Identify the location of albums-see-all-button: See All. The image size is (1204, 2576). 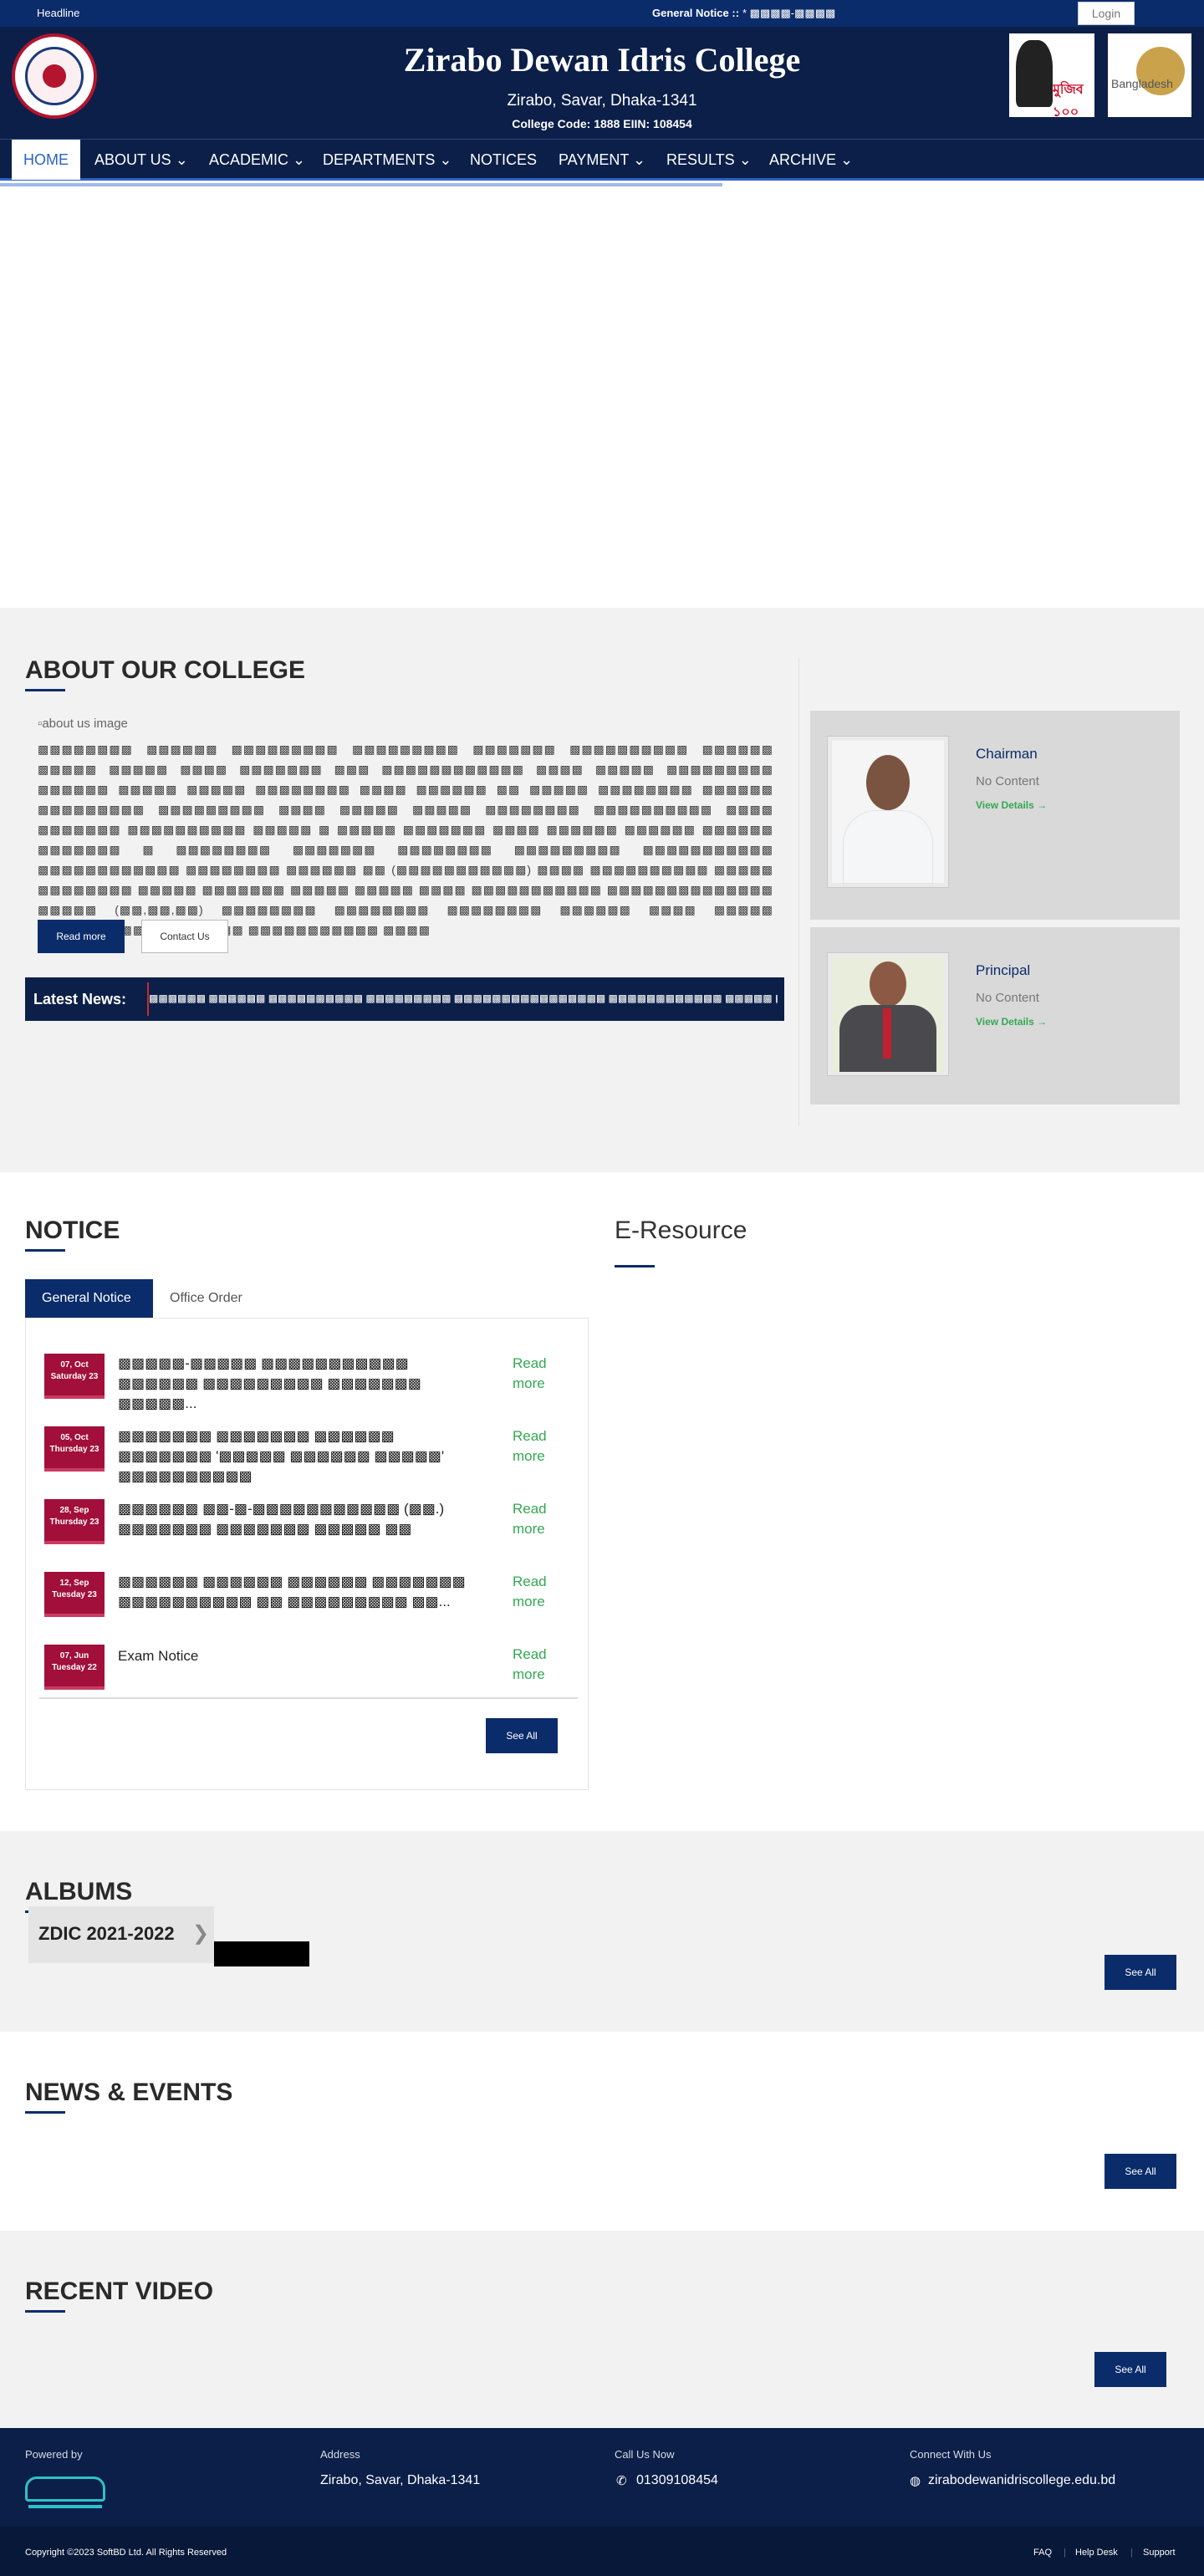
(1140, 1973).